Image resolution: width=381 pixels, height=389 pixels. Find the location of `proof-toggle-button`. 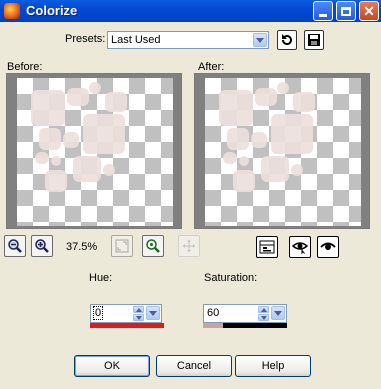

proof-toggle-button is located at coordinates (267, 247).